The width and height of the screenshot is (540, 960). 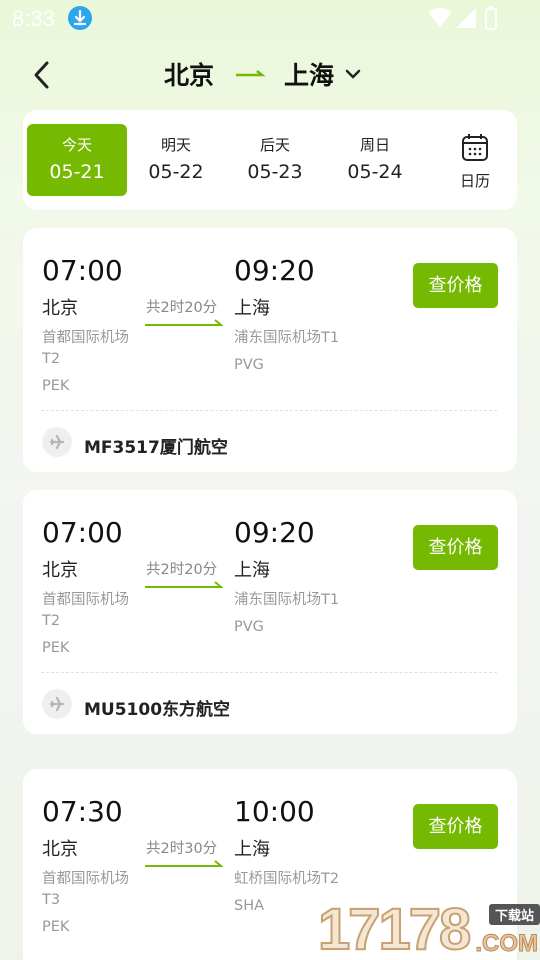 What do you see at coordinates (491, 18) in the screenshot?
I see `battery-icon` at bounding box center [491, 18].